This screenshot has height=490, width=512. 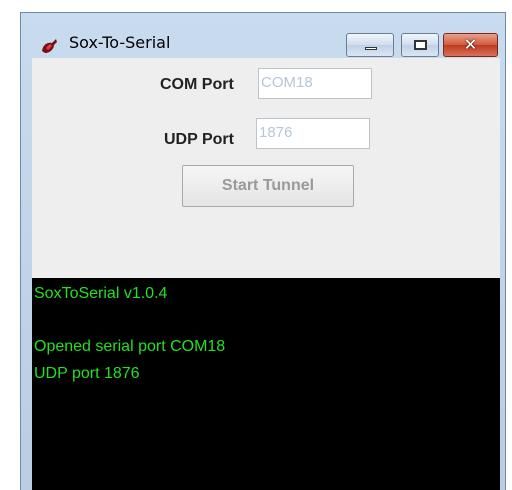 I want to click on console-line: Opened serial port COM18, so click(x=130, y=346).